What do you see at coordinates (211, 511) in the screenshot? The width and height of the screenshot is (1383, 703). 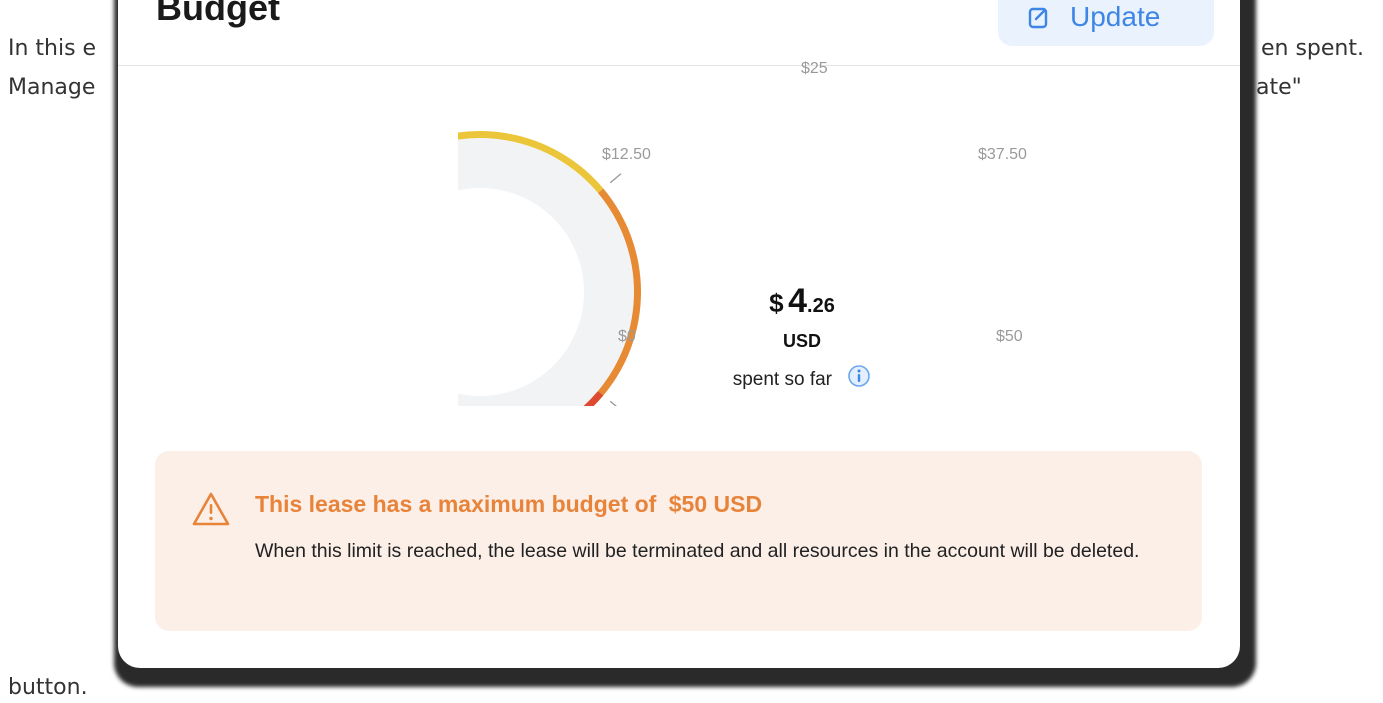 I see `warning-icon` at bounding box center [211, 511].